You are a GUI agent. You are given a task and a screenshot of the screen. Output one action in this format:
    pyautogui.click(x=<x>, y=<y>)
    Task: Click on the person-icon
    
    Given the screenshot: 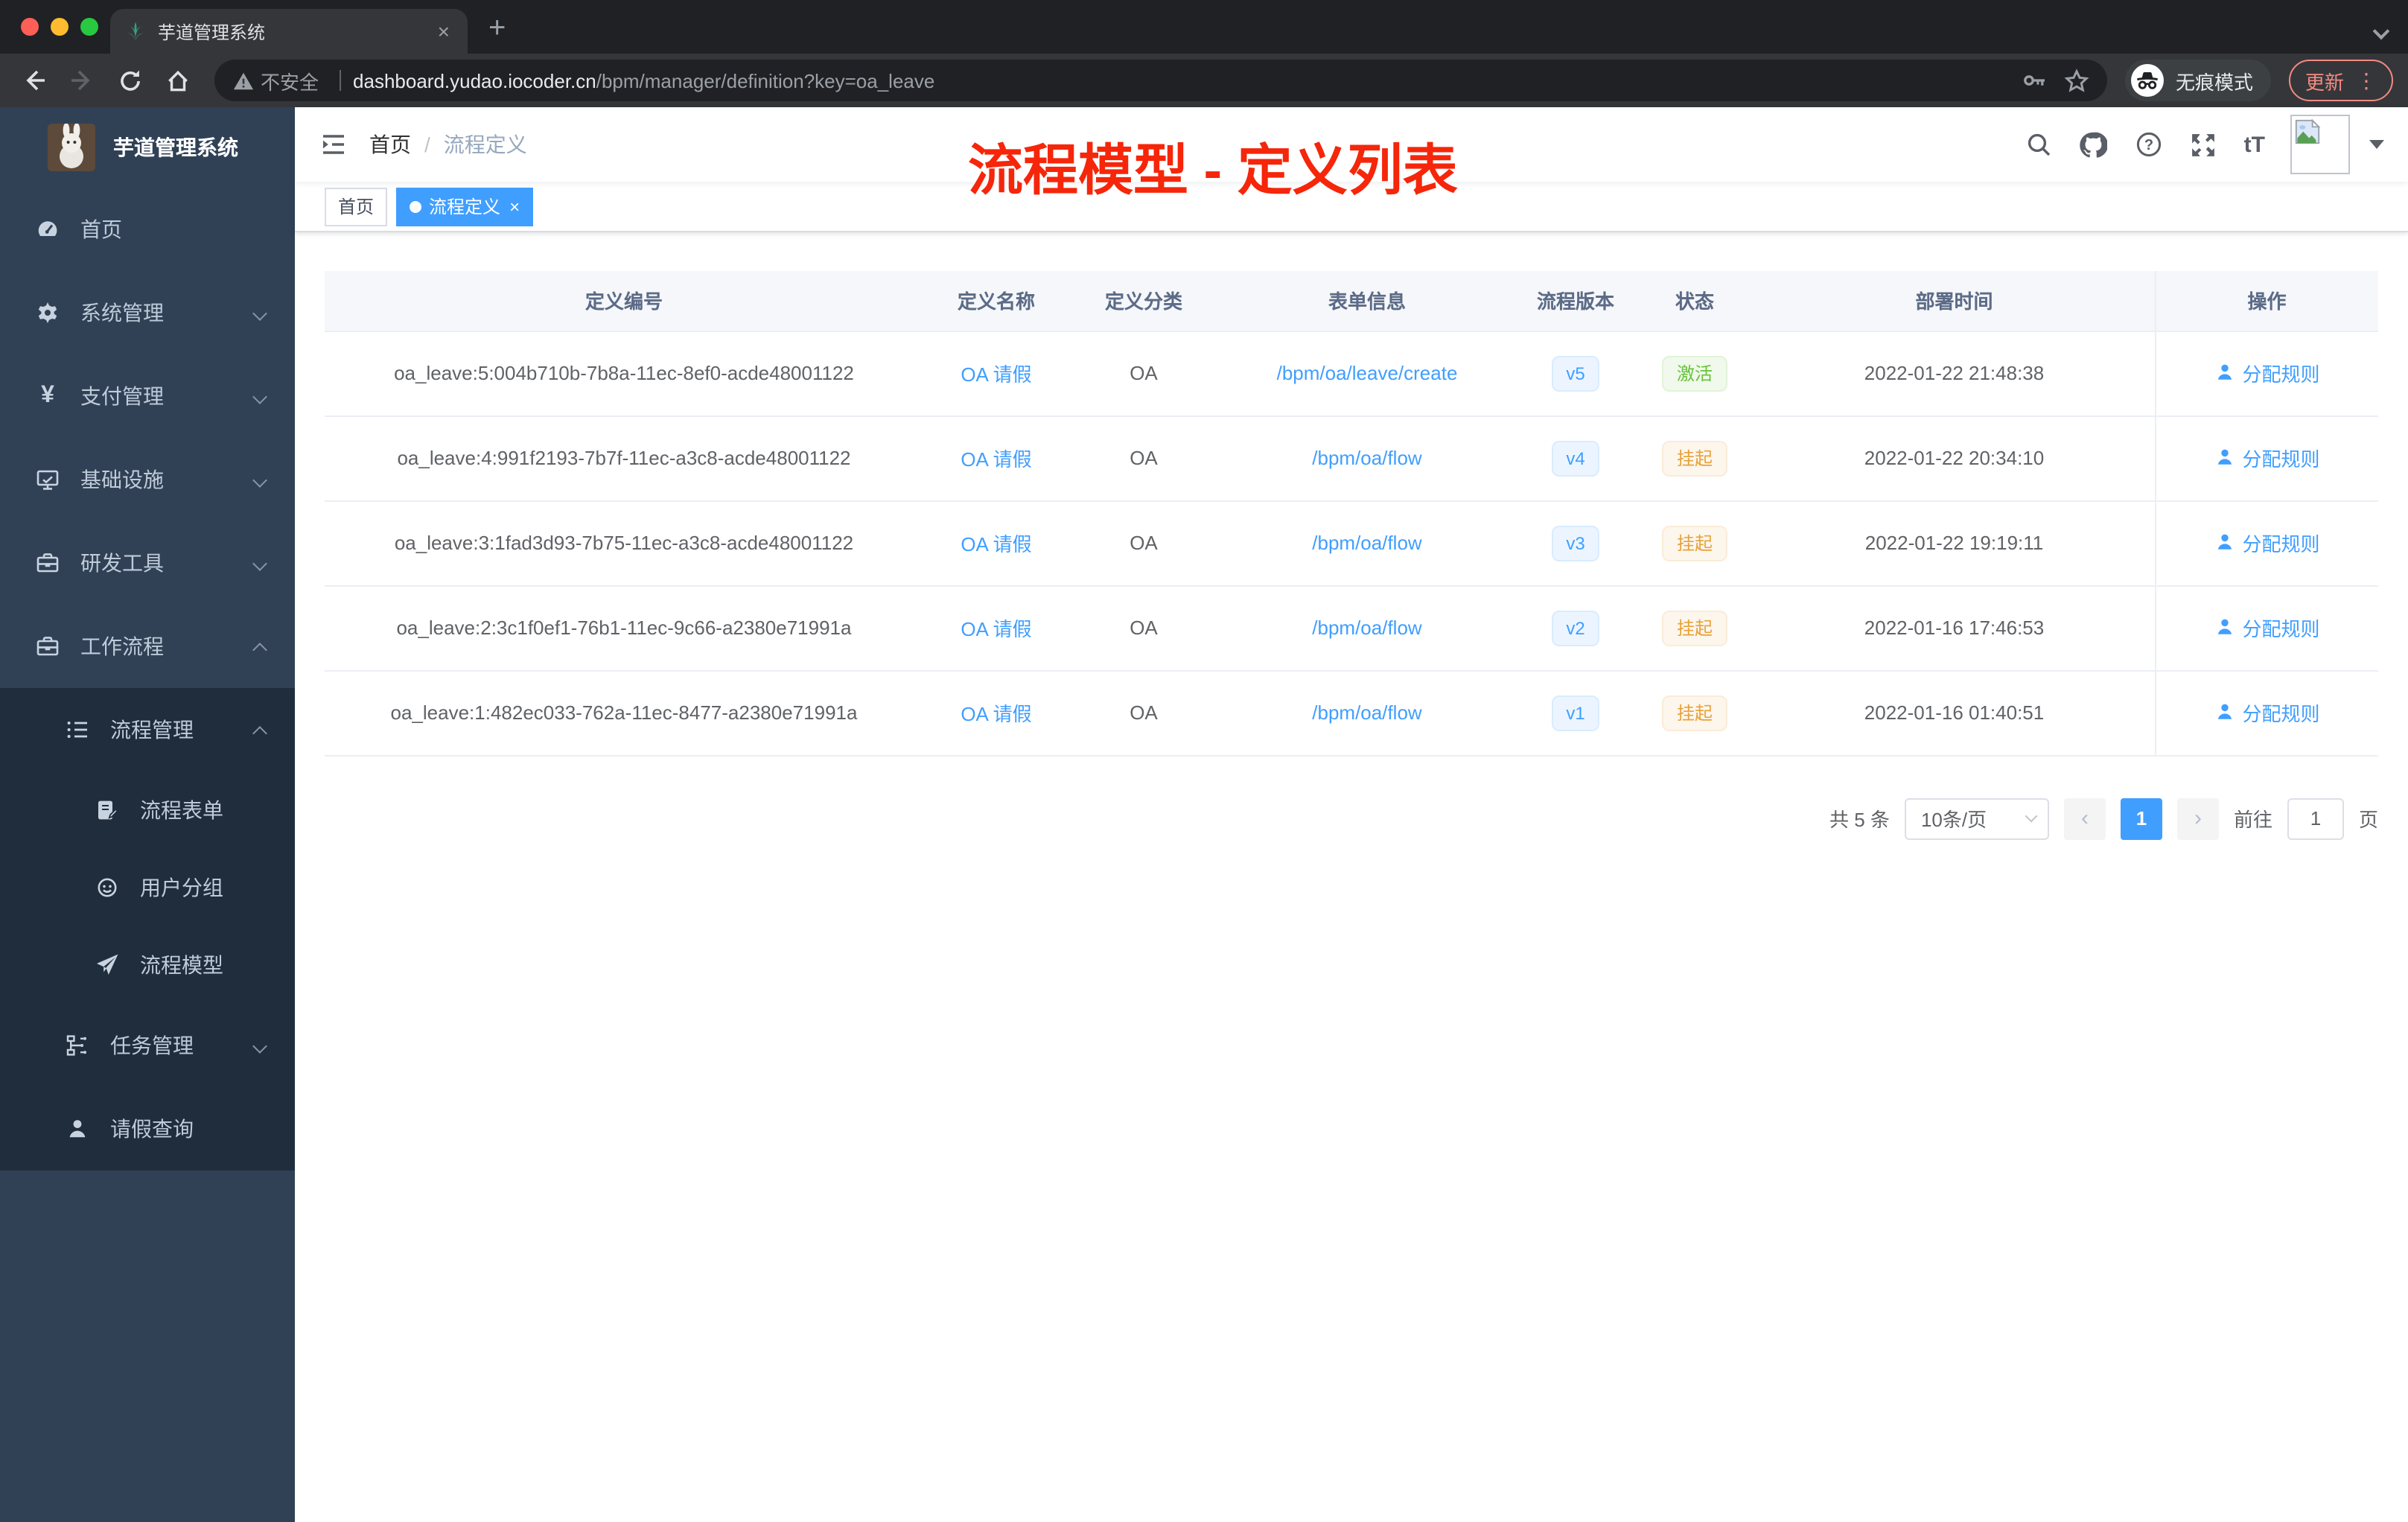 What is the action you would take?
    pyautogui.click(x=77, y=1129)
    